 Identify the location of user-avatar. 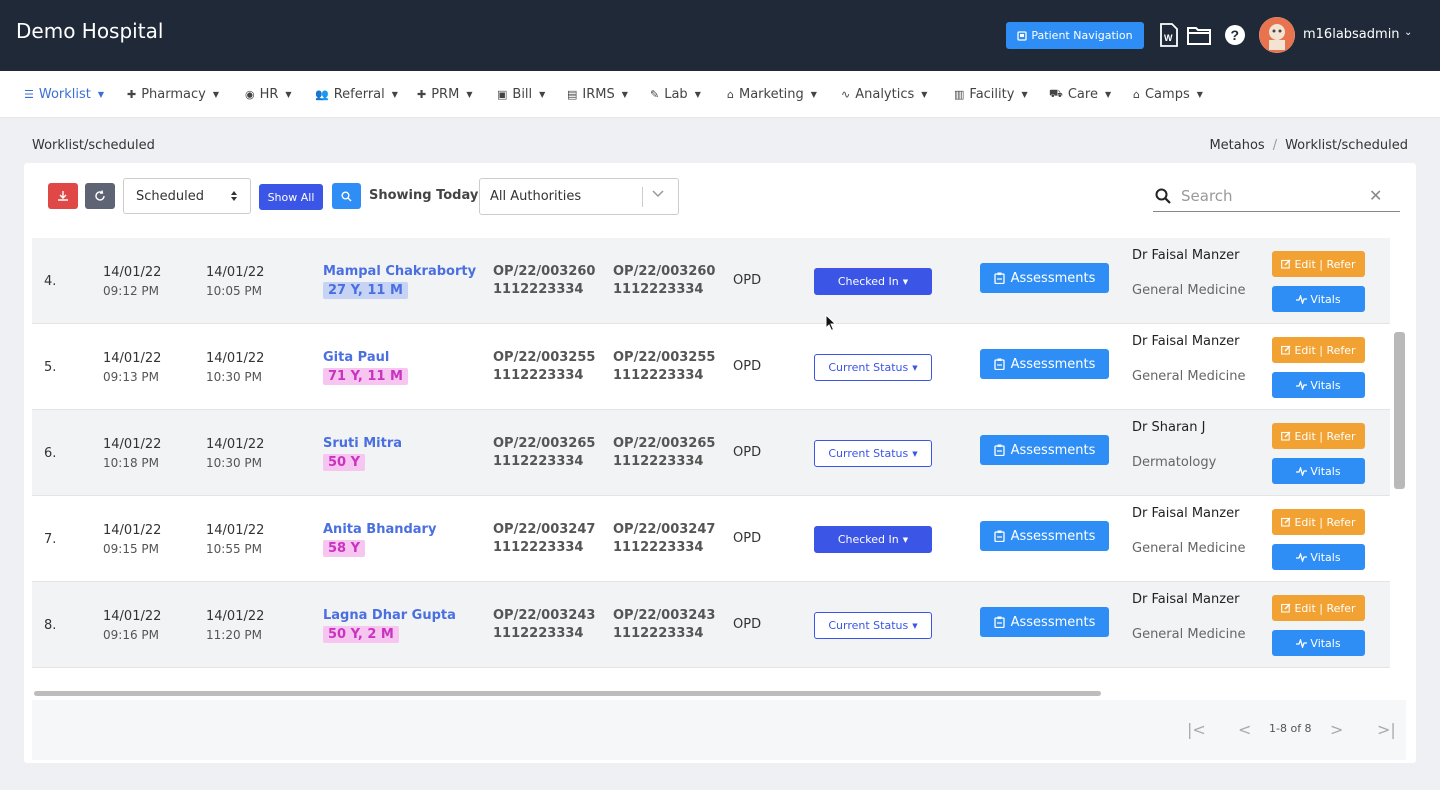
(1277, 35).